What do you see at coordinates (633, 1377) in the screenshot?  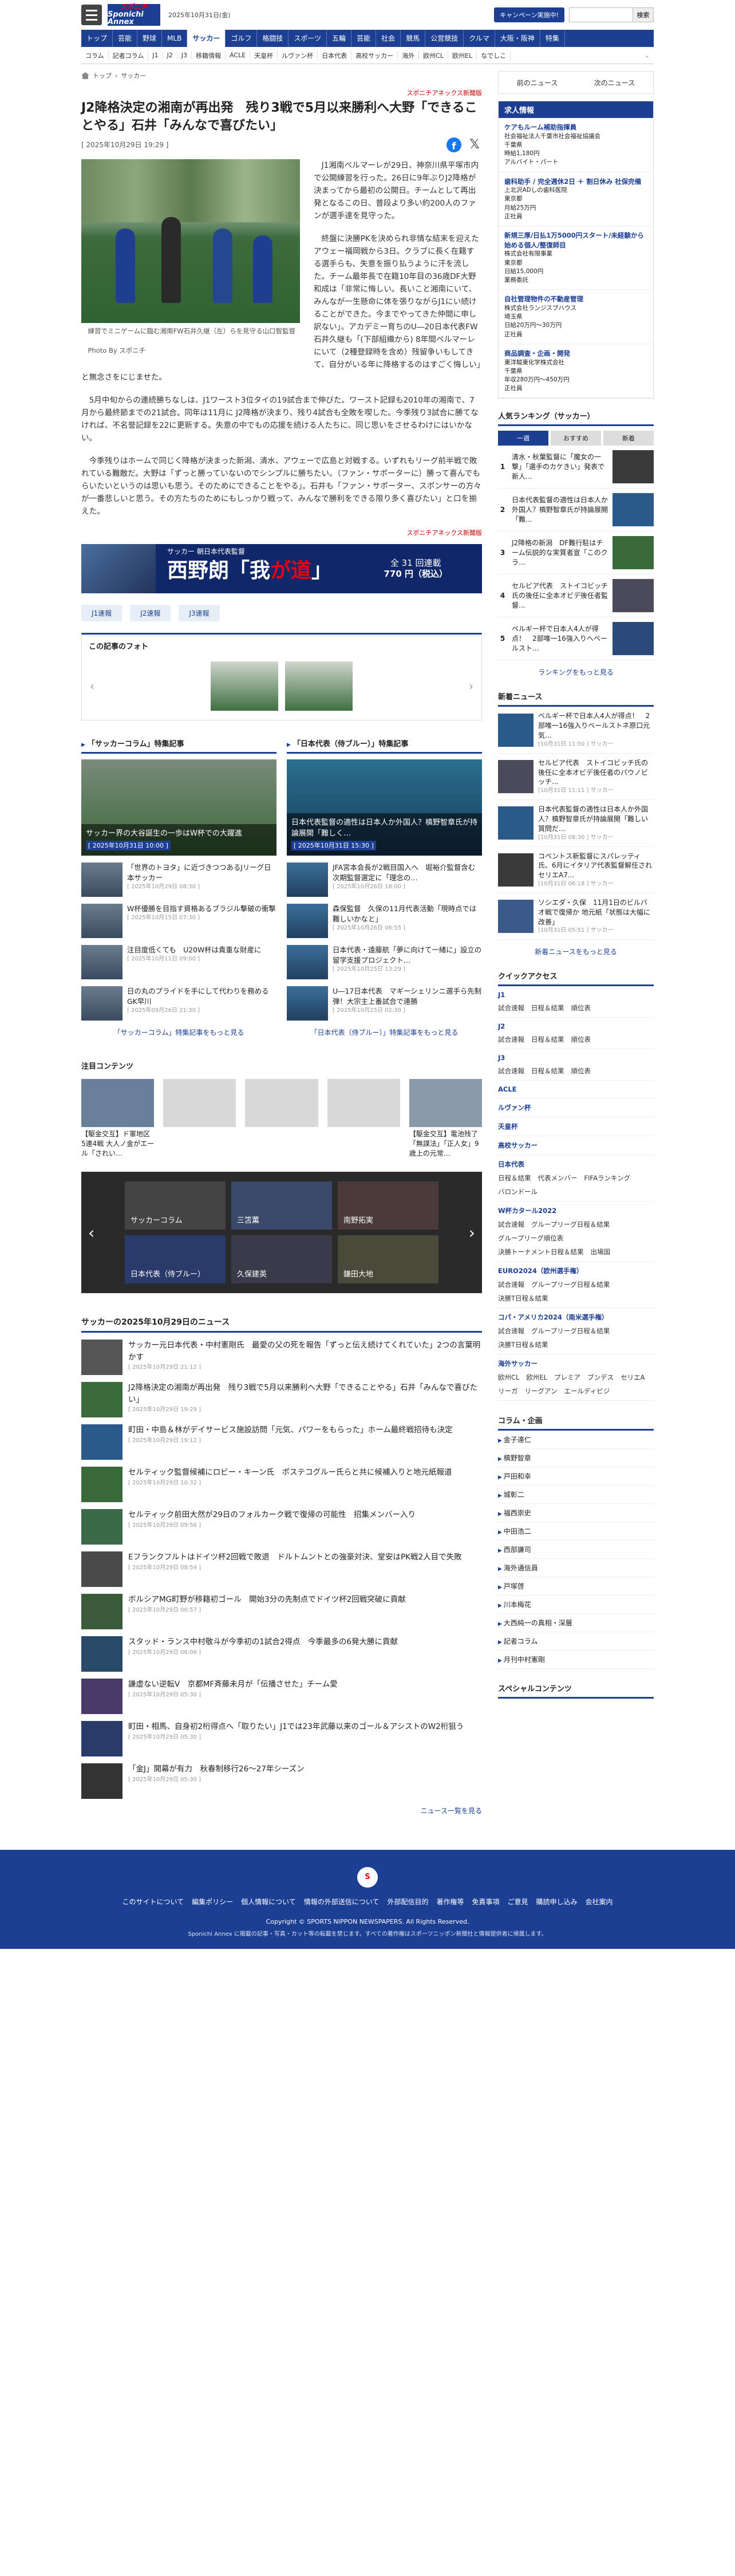 I see `qa-link: セリエA` at bounding box center [633, 1377].